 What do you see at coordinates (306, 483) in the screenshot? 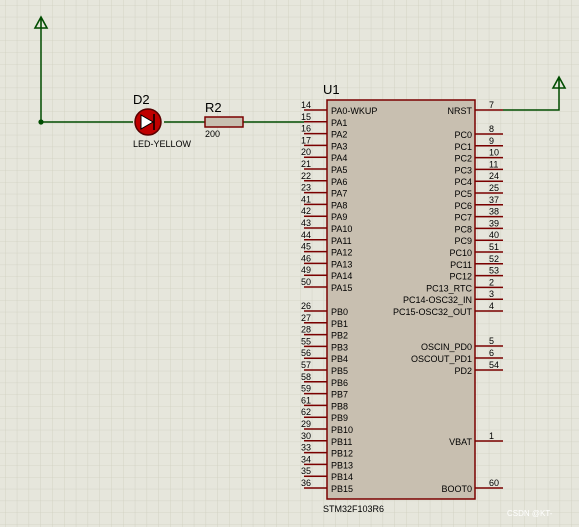
I see `pin-number: 36` at bounding box center [306, 483].